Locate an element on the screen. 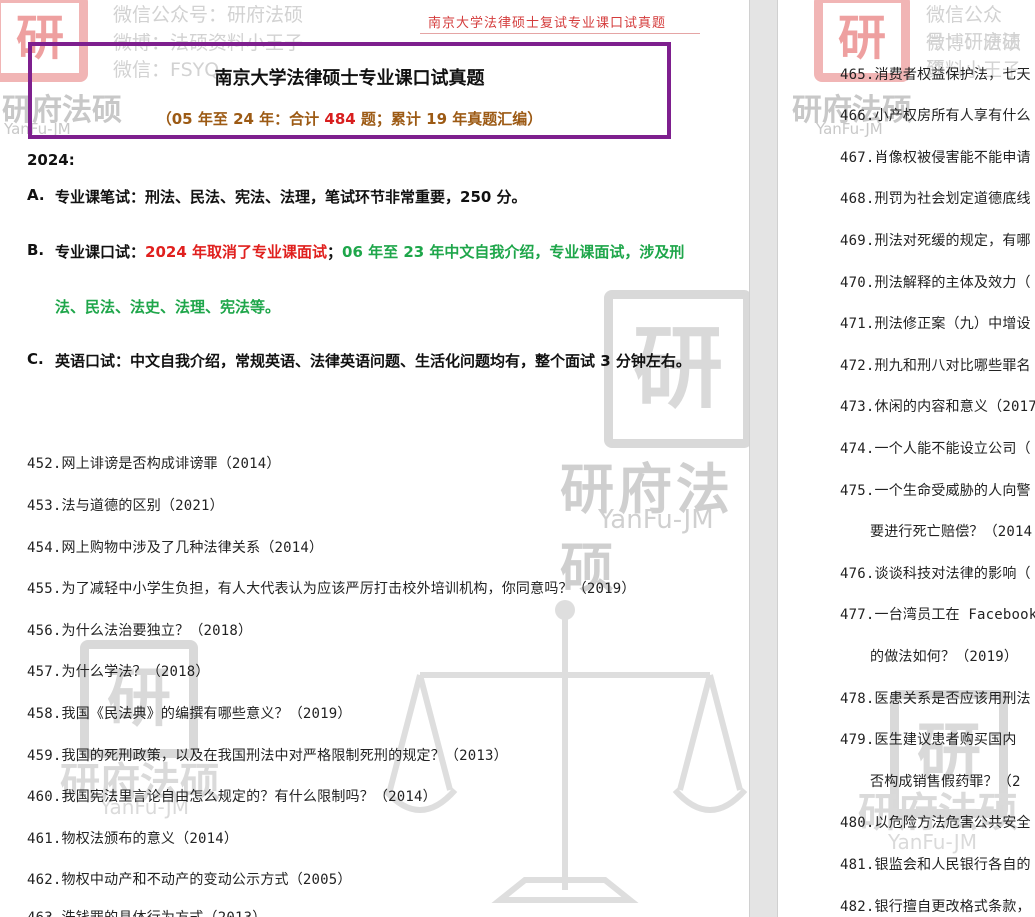 This screenshot has height=917, width=1035. item-a-text: 专业课笔试：刑法、民法、宪法、法理，笔试环节非常重要，250 分。 is located at coordinates (291, 197).